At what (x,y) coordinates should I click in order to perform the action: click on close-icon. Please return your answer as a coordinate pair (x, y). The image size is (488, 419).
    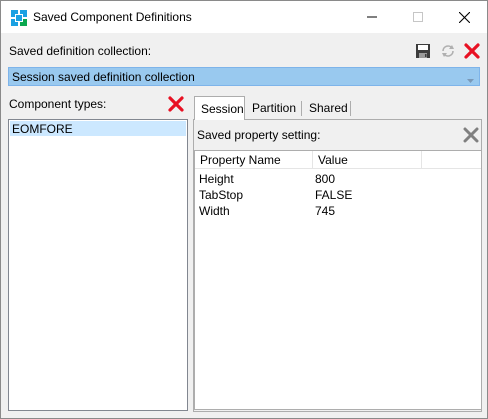
    Looking at the image, I should click on (464, 17).